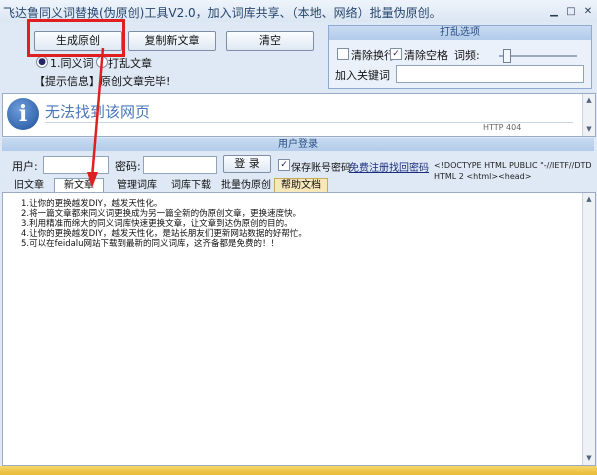 The image size is (597, 475). I want to click on browser-pane: i 无法找到该网页 HTTP 404 ▲ ▼, so click(299, 115).